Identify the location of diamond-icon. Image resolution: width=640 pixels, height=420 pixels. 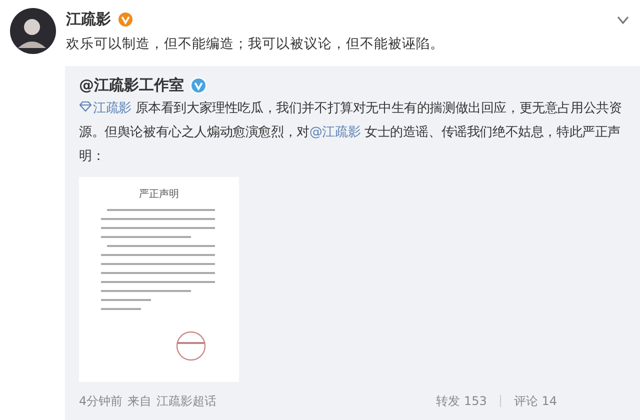
(85, 106).